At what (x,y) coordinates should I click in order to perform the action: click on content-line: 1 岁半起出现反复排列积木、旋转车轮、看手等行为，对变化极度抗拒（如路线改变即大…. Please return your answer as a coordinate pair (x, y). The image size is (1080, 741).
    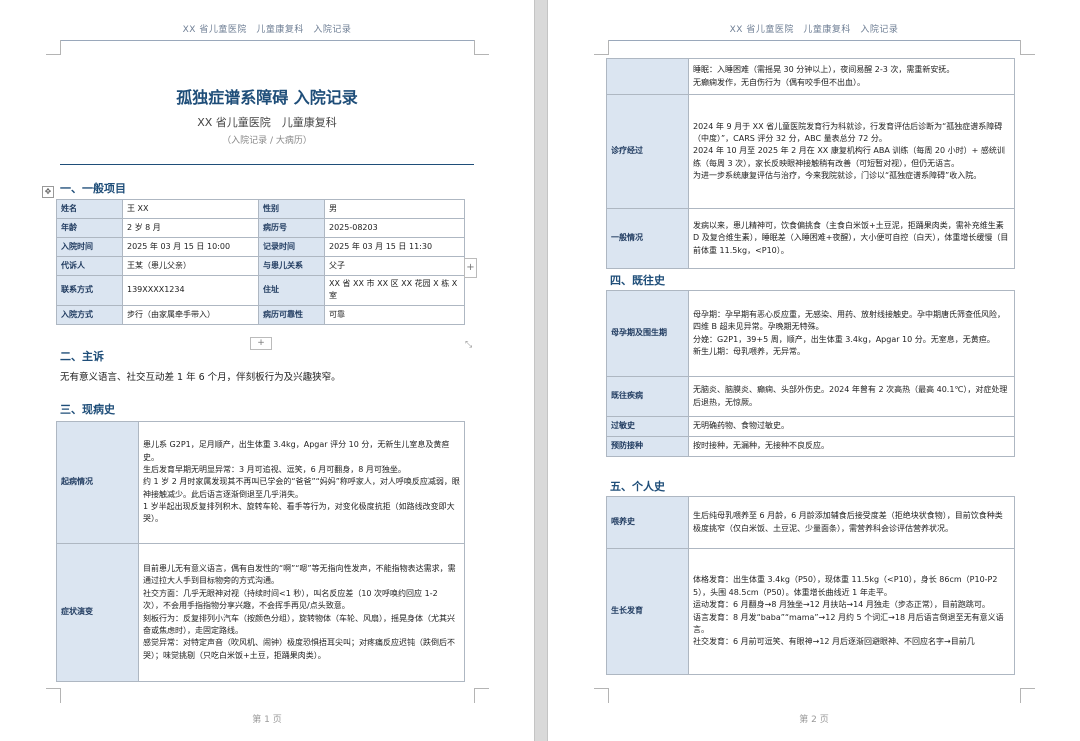
    Looking at the image, I should click on (299, 513).